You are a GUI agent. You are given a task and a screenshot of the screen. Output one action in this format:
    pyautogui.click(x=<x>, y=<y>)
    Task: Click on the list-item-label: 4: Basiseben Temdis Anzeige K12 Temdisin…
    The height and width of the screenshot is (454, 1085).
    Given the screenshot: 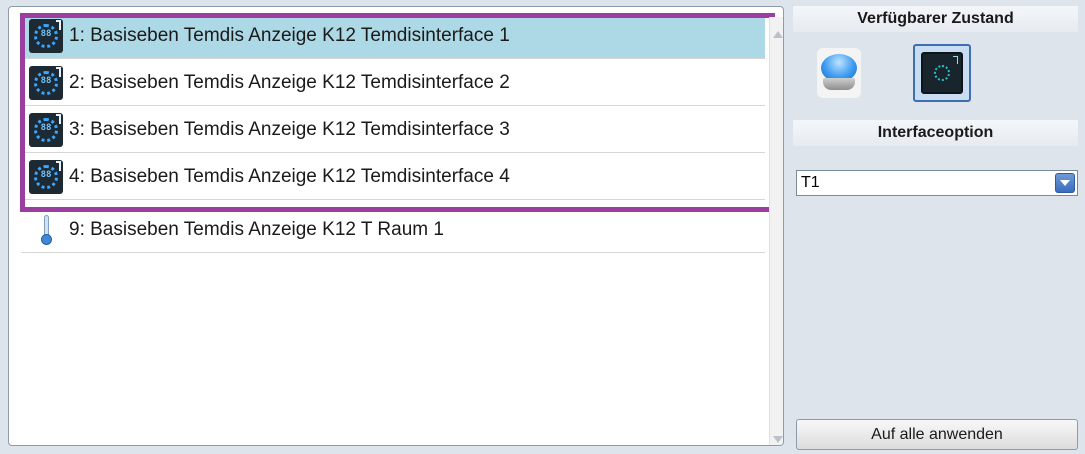 What is the action you would take?
    pyautogui.click(x=289, y=176)
    